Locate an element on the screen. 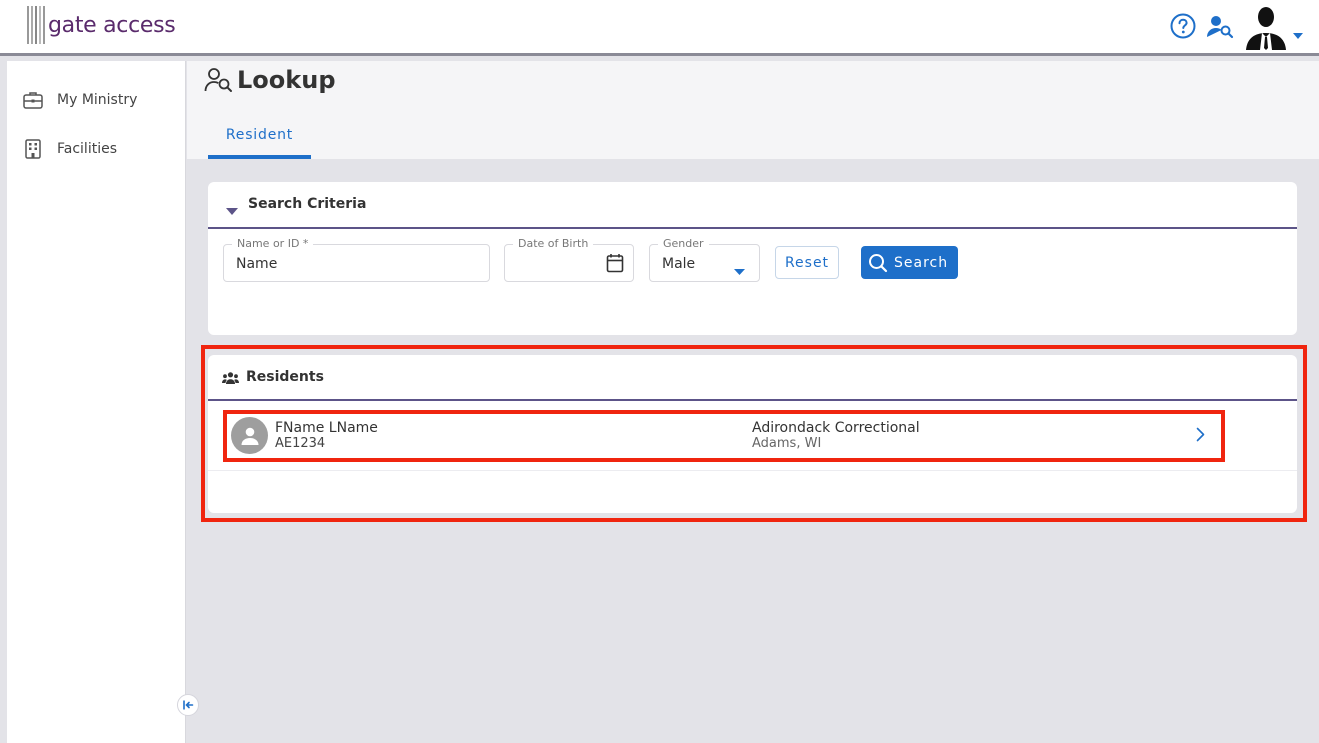 The width and height of the screenshot is (1319, 743). person-icon is located at coordinates (249, 436).